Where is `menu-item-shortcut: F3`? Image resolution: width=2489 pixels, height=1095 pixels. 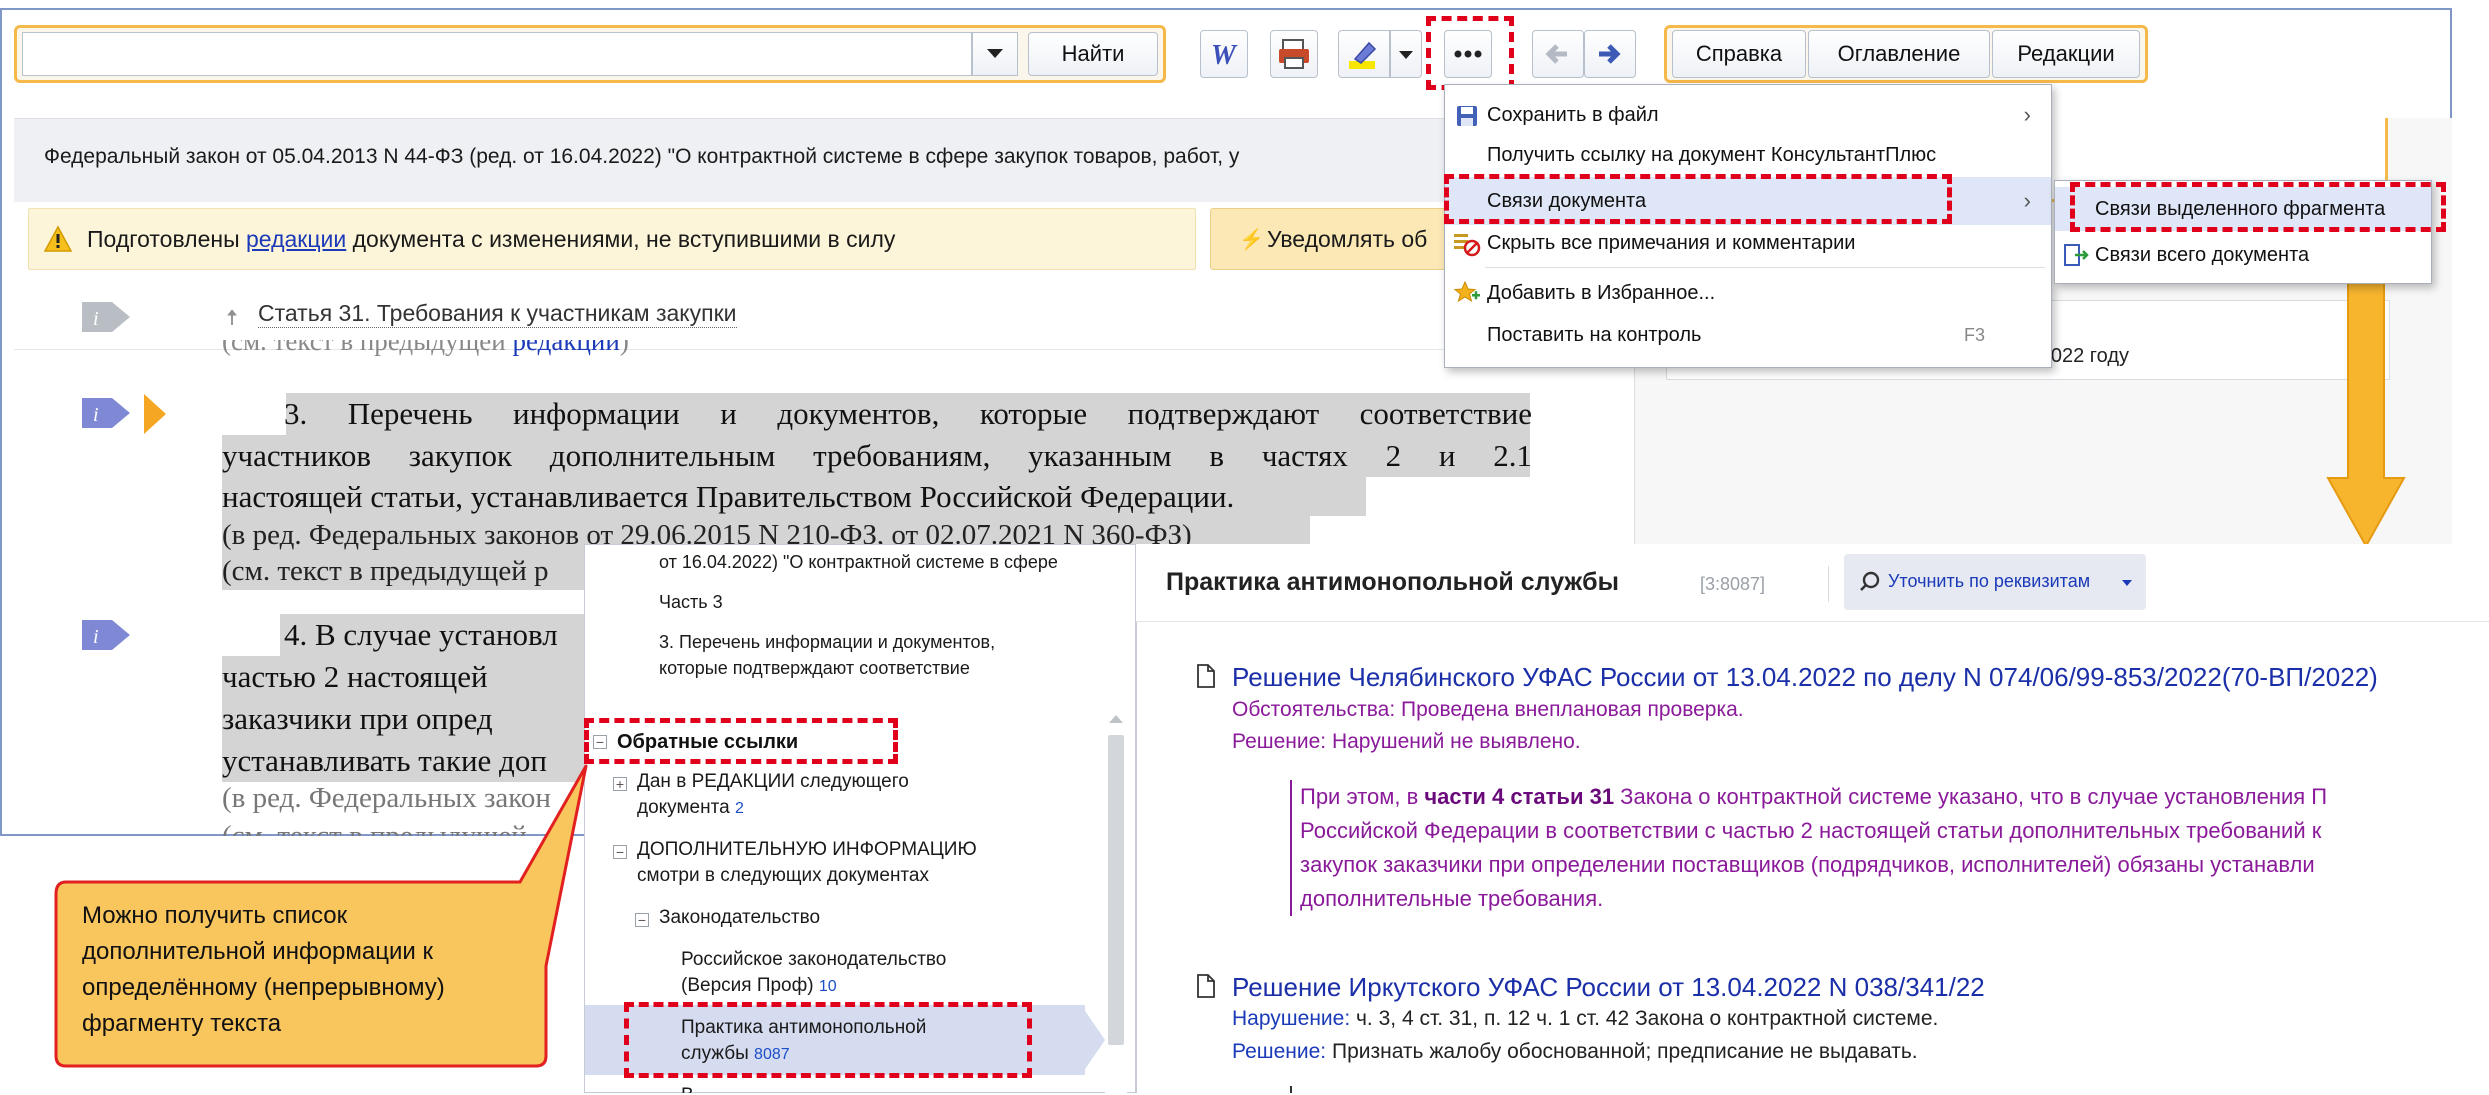 menu-item-shortcut: F3 is located at coordinates (1974, 335).